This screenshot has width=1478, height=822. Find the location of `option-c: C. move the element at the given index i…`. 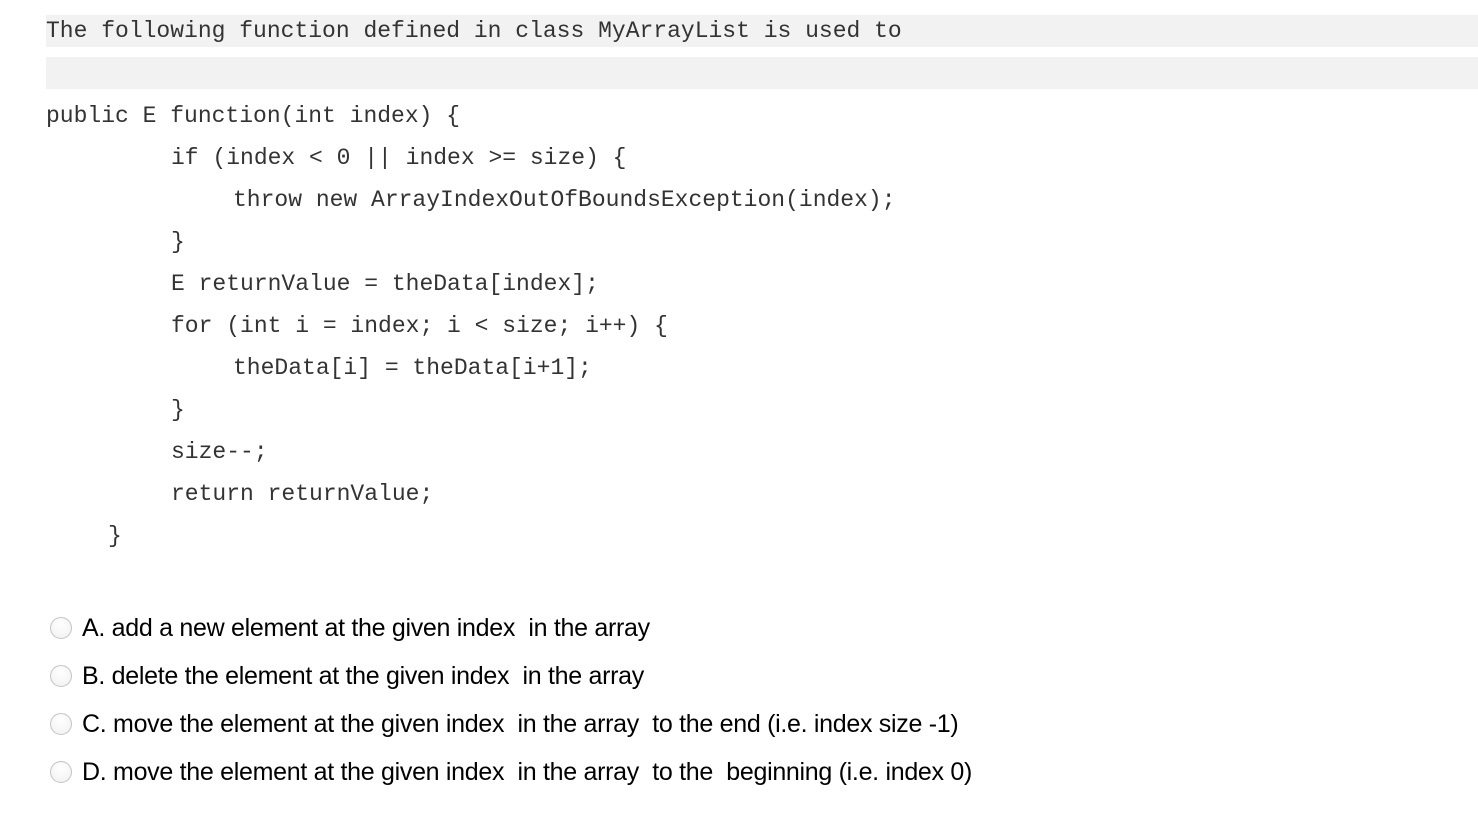

option-c: C. move the element at the given index i… is located at coordinates (511, 724).